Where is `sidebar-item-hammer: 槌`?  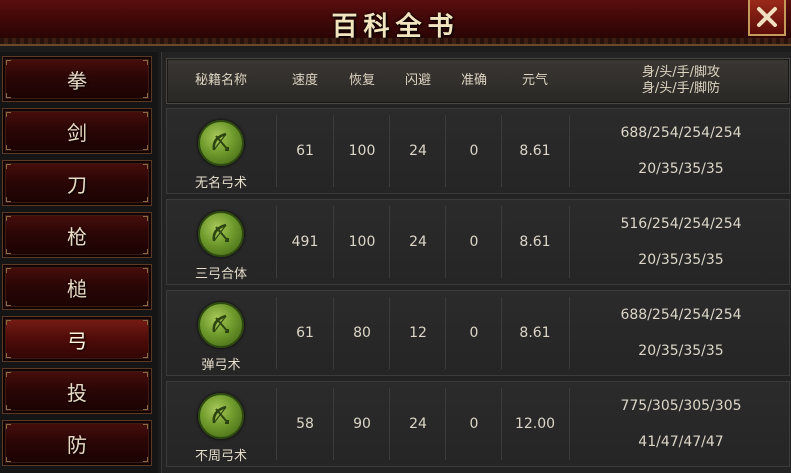
sidebar-item-hammer: 槌 is located at coordinates (77, 287).